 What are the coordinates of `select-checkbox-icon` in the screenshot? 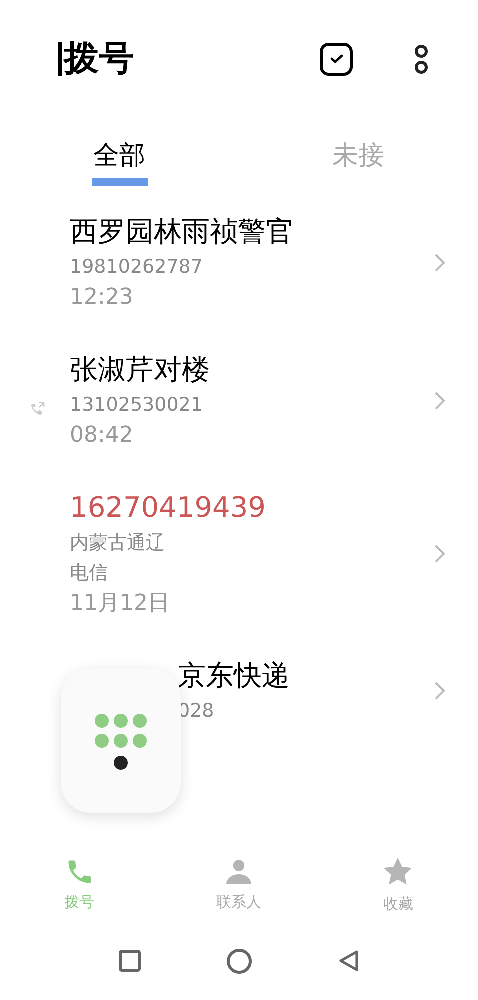 It's located at (336, 59).